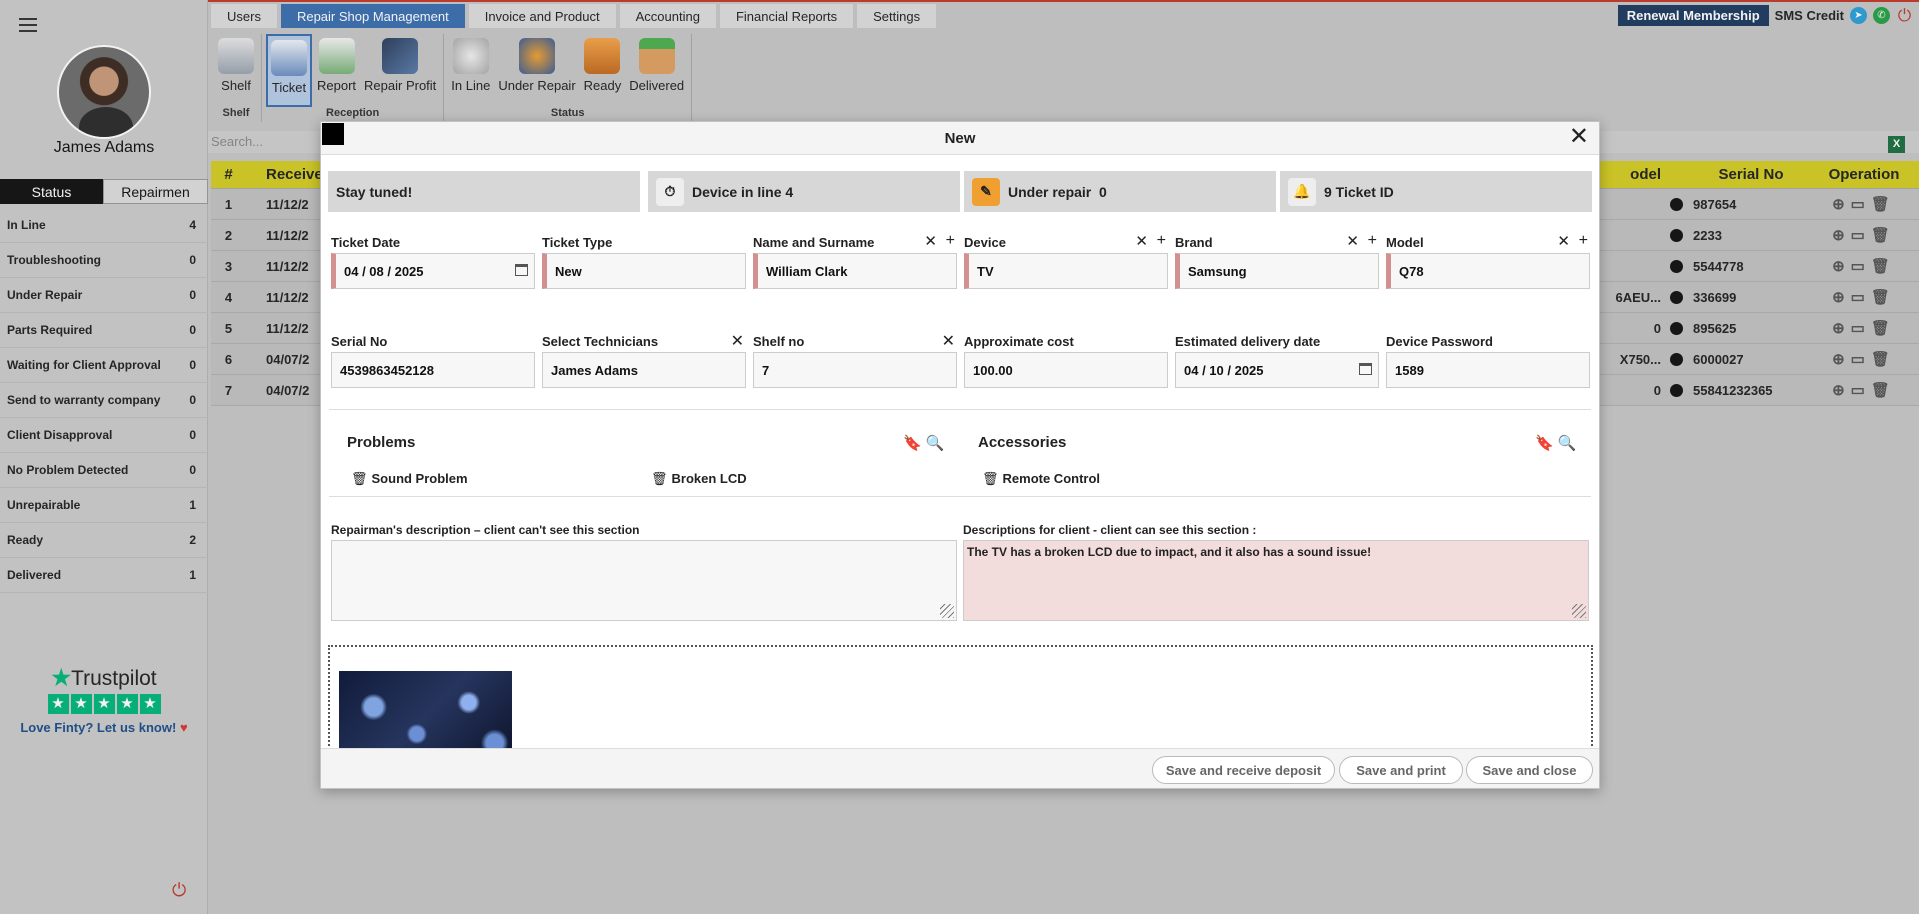 The height and width of the screenshot is (914, 1919). I want to click on delivery-date-input: 04 / 10 / 2025, so click(1277, 370).